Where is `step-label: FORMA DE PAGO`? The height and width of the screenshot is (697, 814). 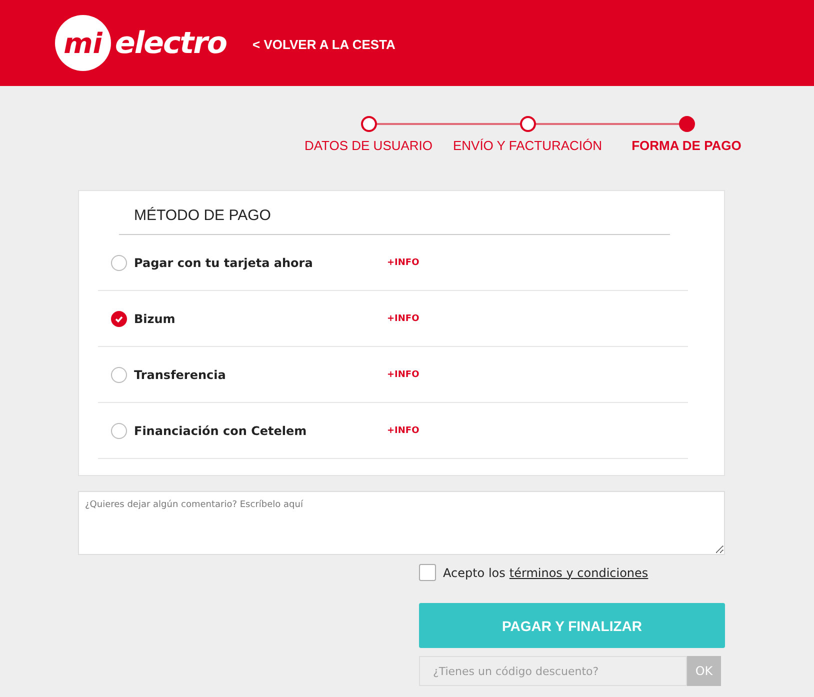 step-label: FORMA DE PAGO is located at coordinates (687, 145).